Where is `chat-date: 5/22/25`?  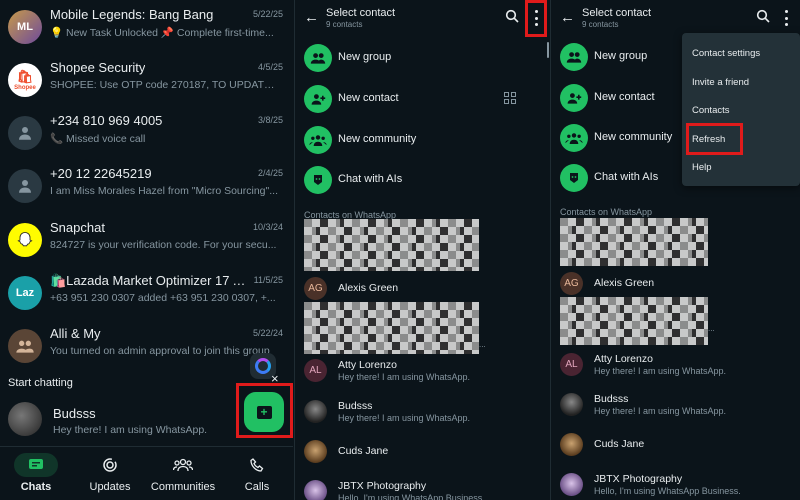 chat-date: 5/22/25 is located at coordinates (267, 14).